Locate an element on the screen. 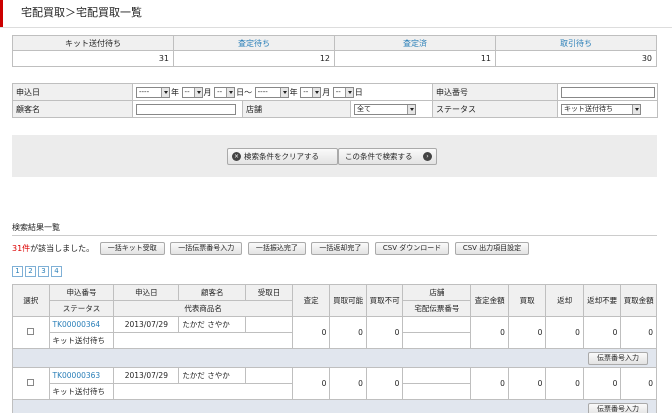 This screenshot has height=413, width=672. header-purchase: 買取 is located at coordinates (527, 300).